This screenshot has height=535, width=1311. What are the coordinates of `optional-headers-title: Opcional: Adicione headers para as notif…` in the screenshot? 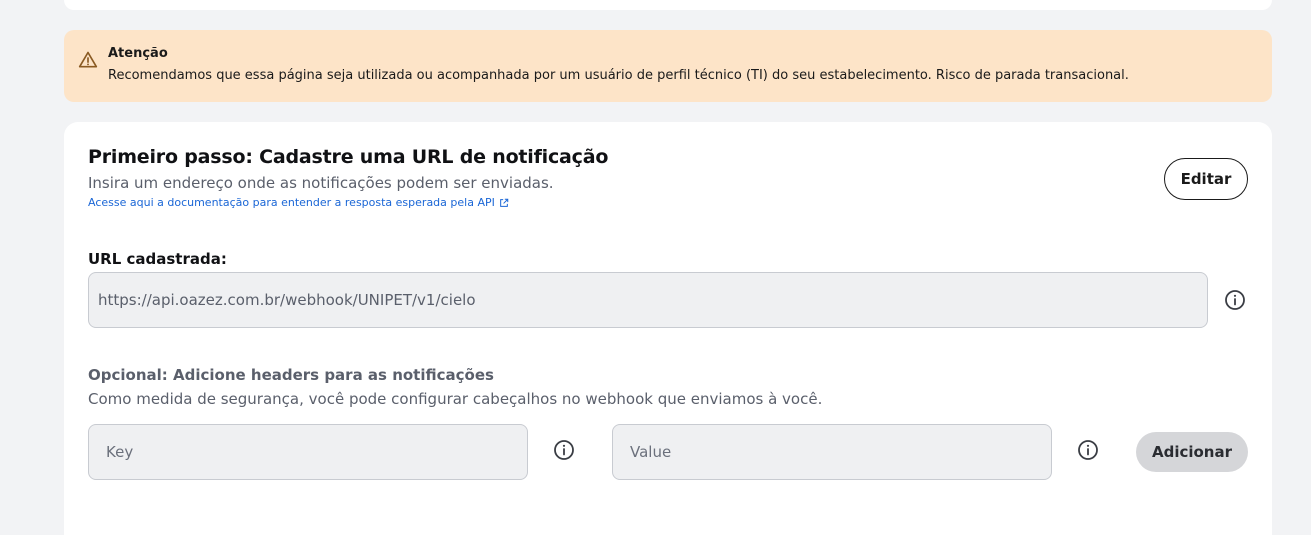 It's located at (291, 375).